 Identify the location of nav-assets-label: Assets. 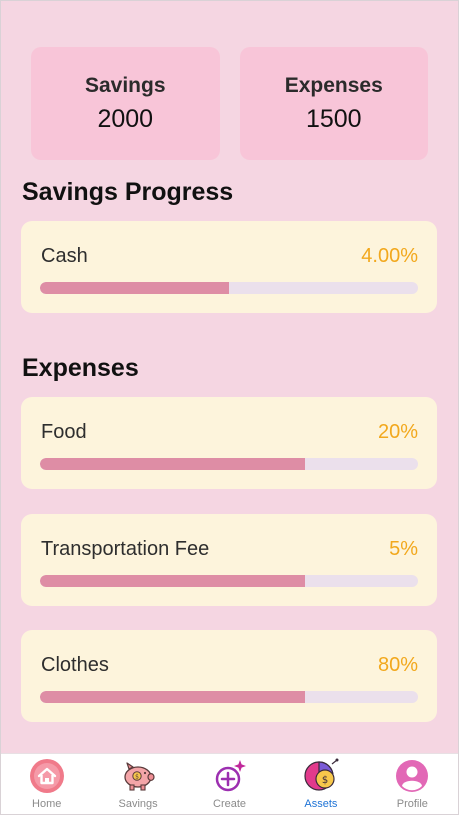
(321, 804).